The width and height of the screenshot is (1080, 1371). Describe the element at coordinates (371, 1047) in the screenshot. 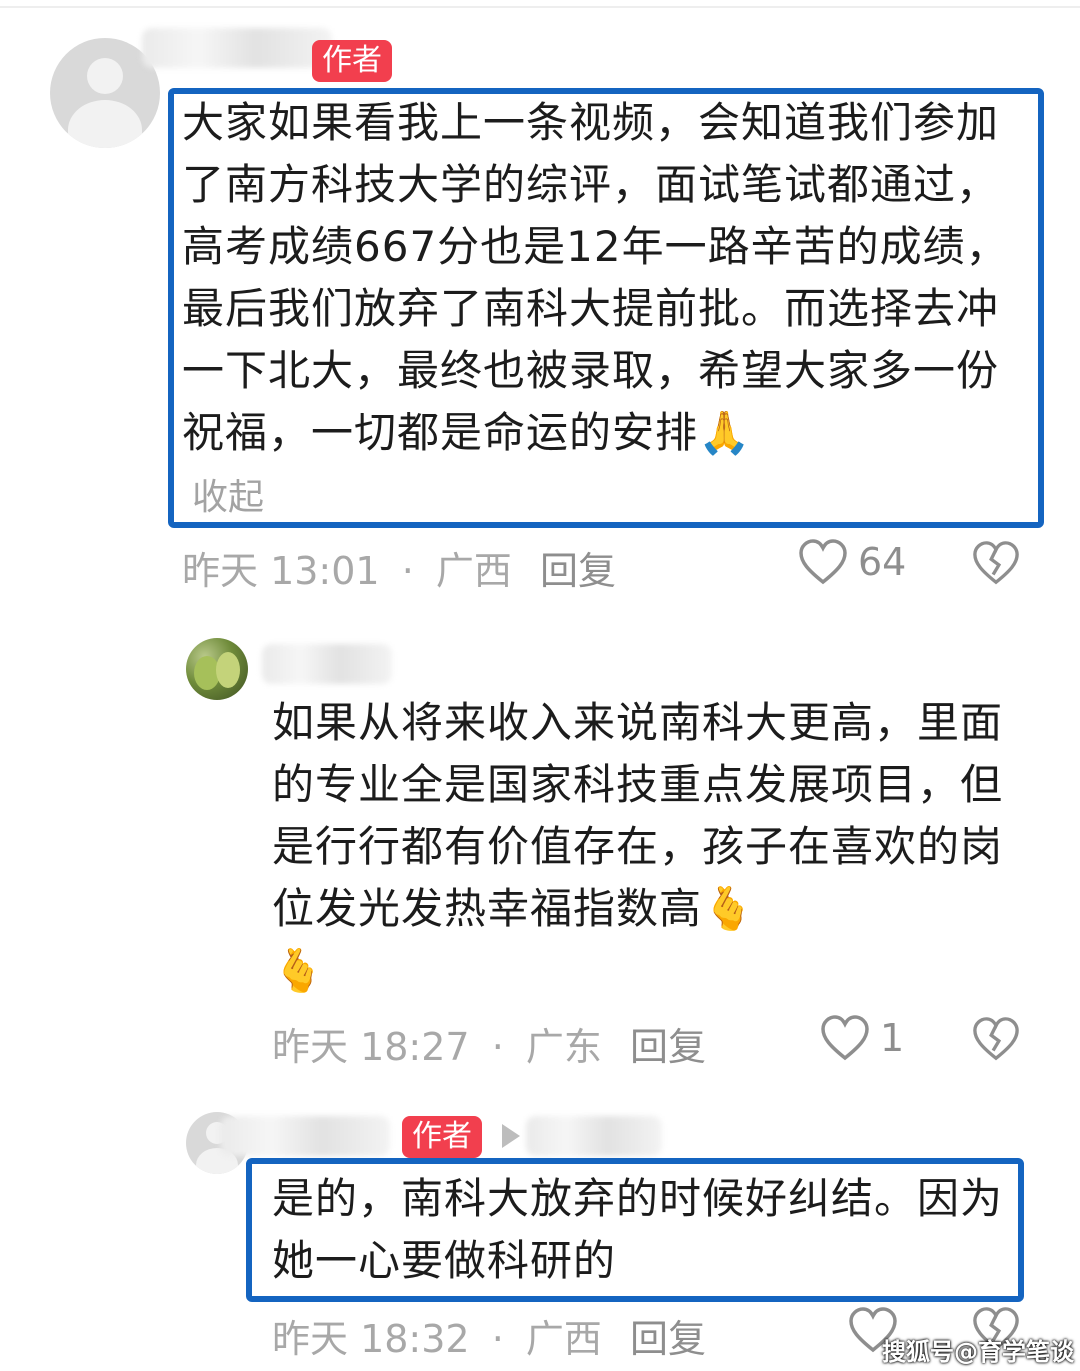

I see `timestamp: 昨天 18:27` at that location.